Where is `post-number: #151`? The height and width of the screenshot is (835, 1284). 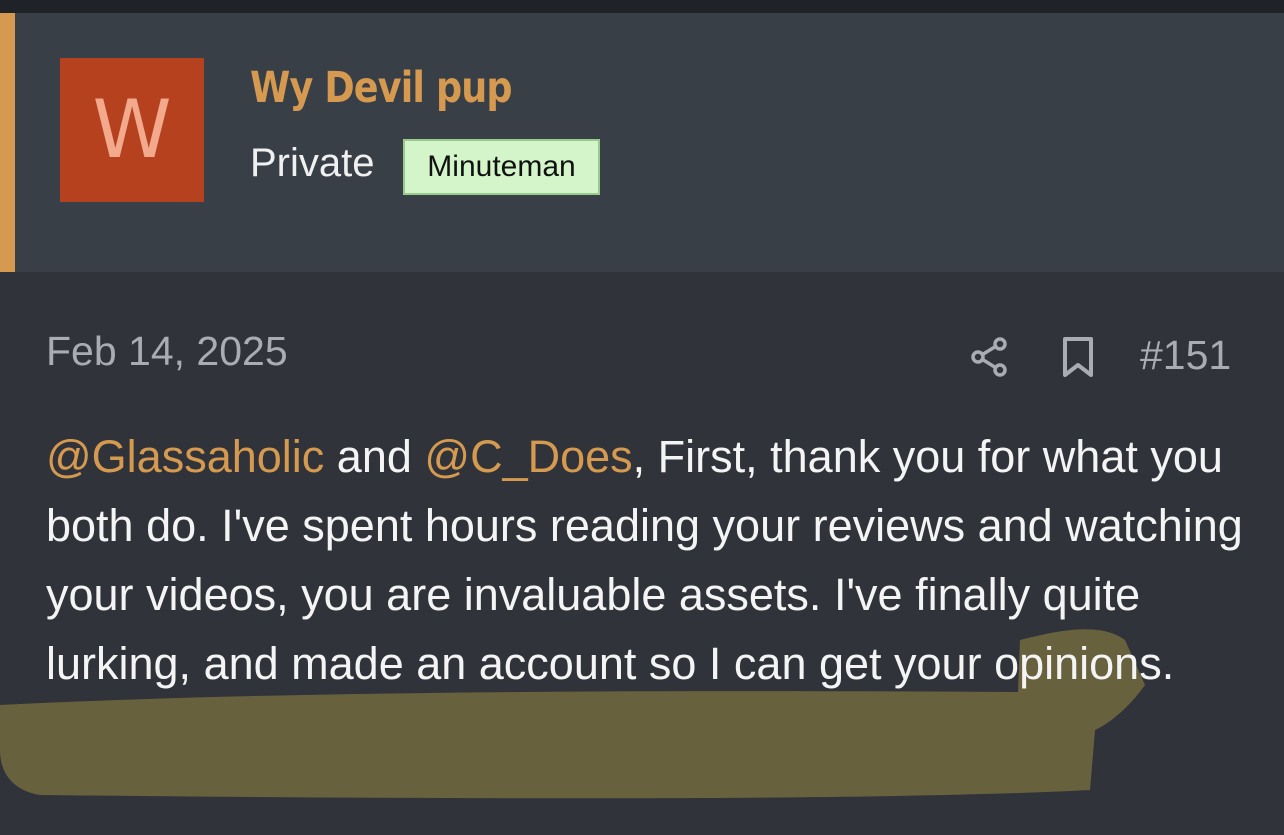
post-number: #151 is located at coordinates (1185, 355).